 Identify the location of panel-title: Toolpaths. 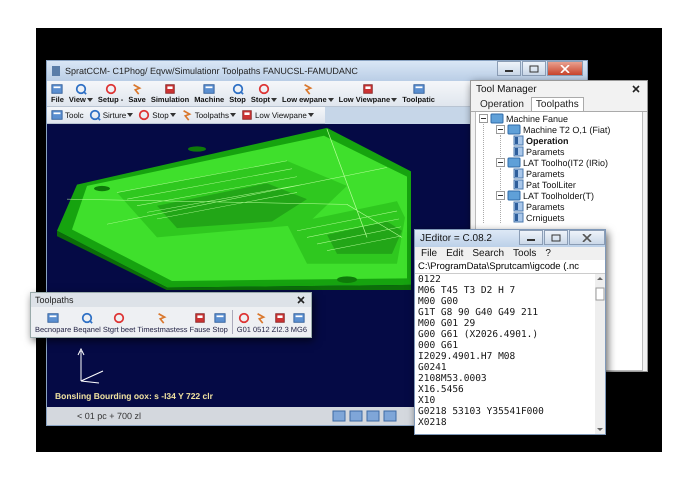
(54, 300).